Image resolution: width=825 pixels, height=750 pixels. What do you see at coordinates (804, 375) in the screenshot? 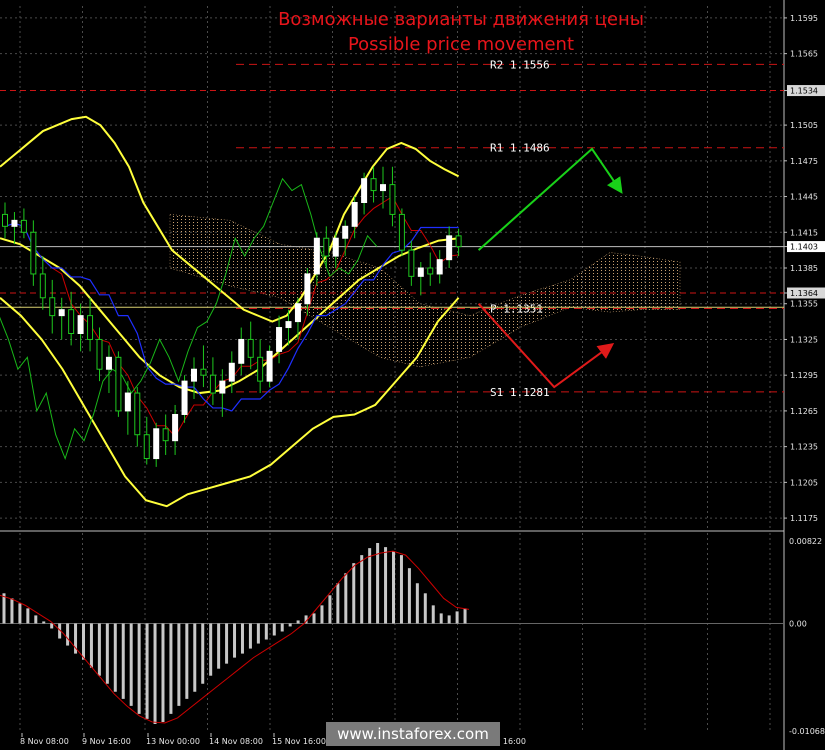
I see `price-tick-label: 1.1295` at bounding box center [804, 375].